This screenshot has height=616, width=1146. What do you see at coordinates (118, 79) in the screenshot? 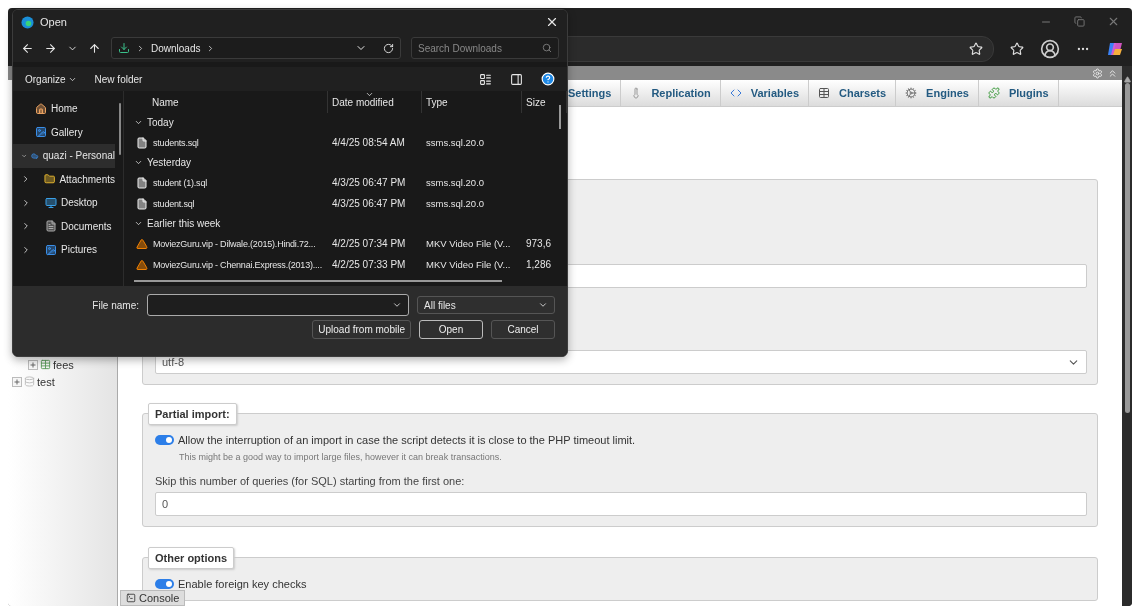
I see `command-button: New folder` at bounding box center [118, 79].